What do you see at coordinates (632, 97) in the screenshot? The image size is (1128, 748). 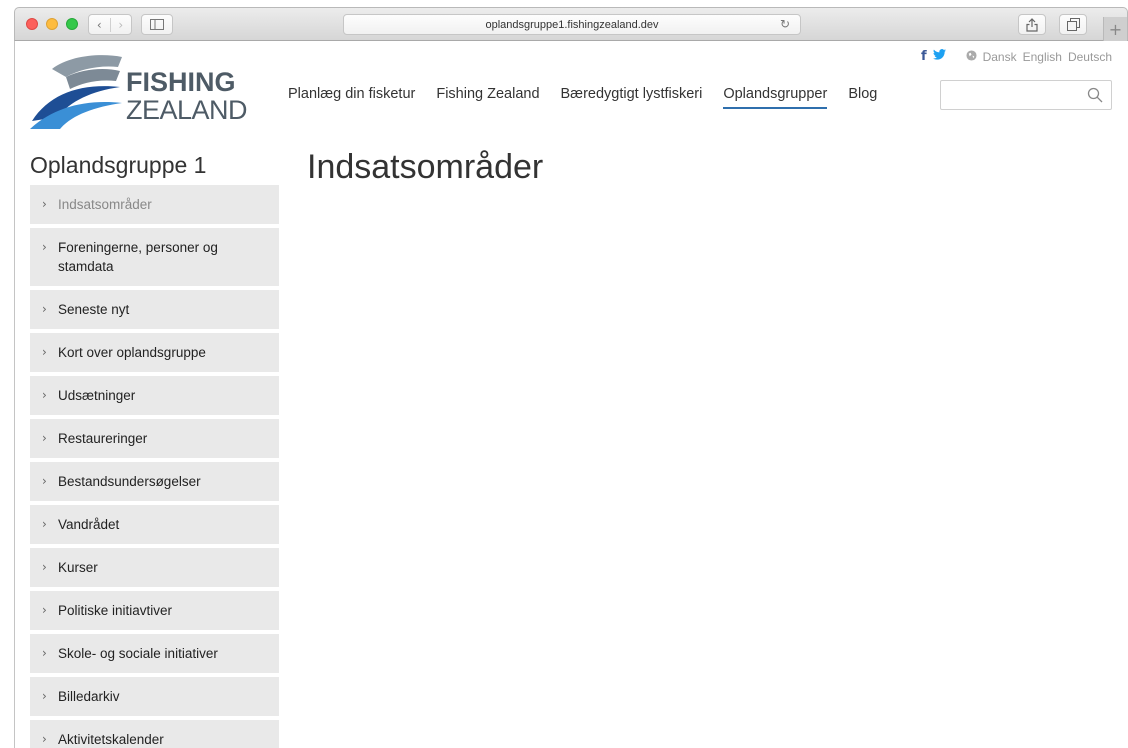 I see `nav-item-baeredygtigt: Bæredygtigt lystfiskeri` at bounding box center [632, 97].